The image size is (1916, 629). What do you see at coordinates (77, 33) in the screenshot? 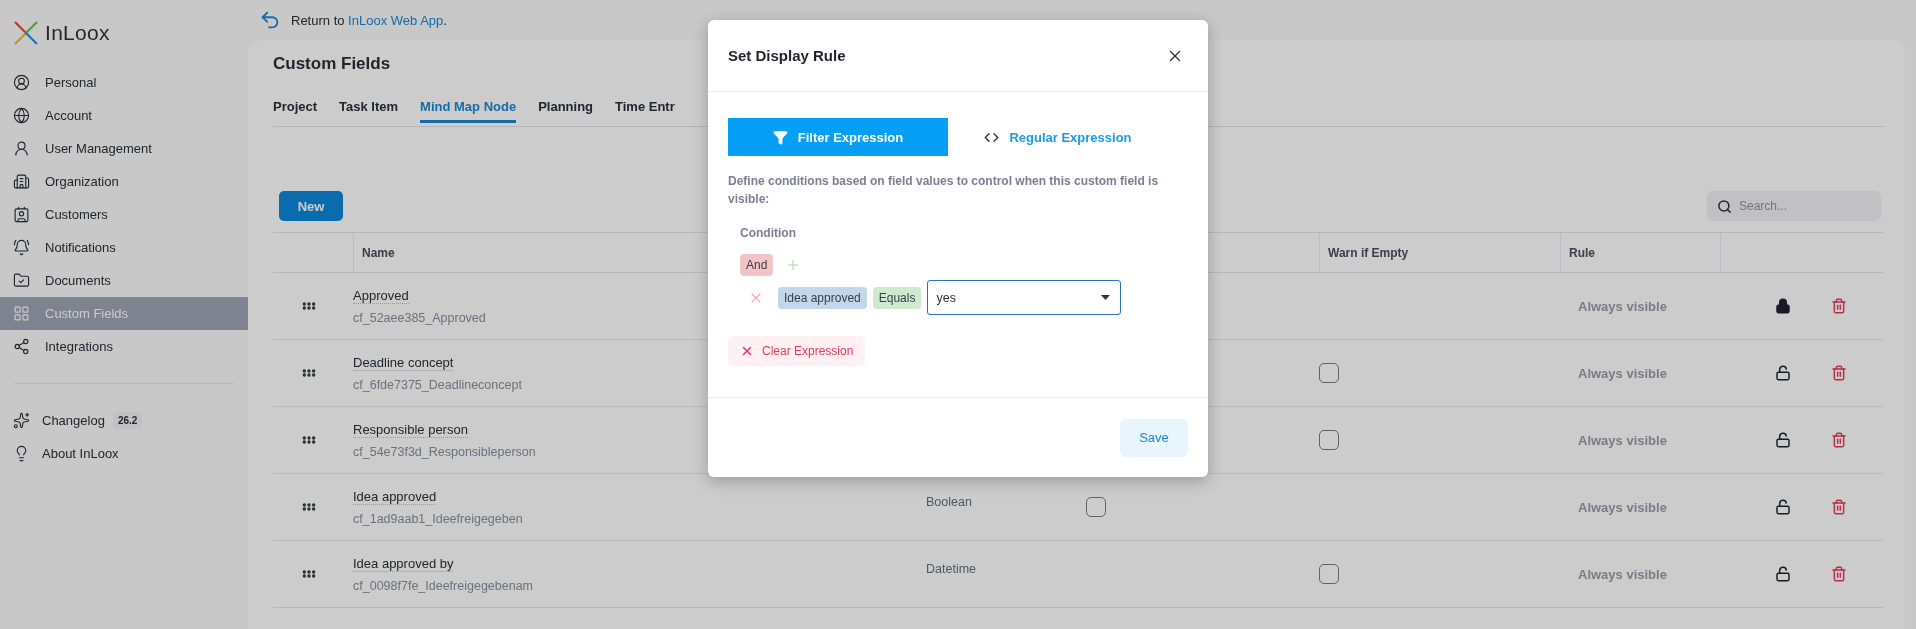
I see `logo-text: InLoox` at bounding box center [77, 33].